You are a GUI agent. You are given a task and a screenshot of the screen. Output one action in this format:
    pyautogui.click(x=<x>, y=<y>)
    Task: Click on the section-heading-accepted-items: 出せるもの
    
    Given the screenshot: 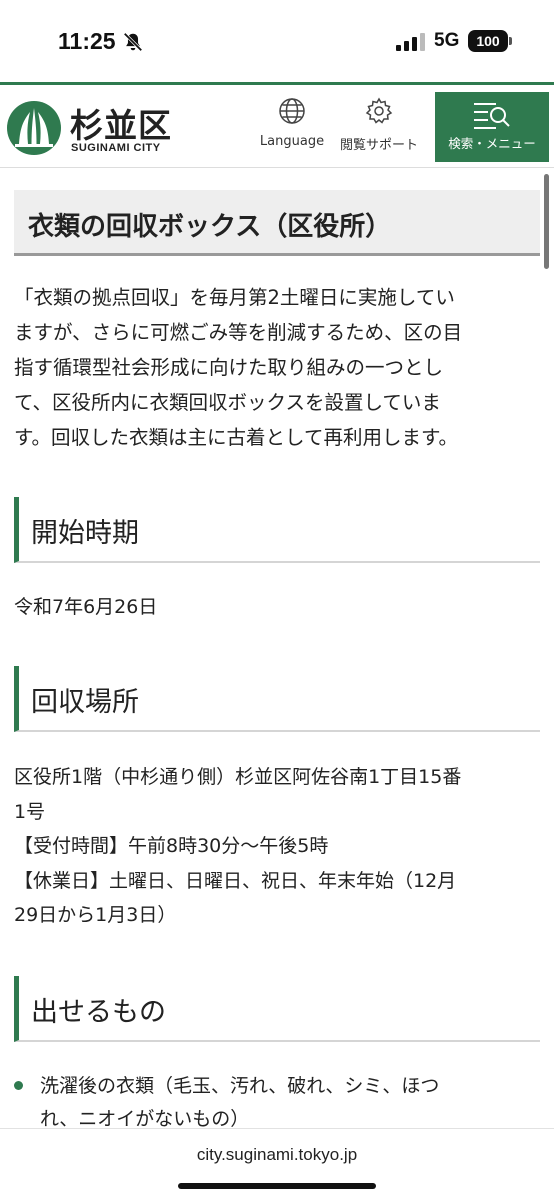 What is the action you would take?
    pyautogui.click(x=277, y=1009)
    